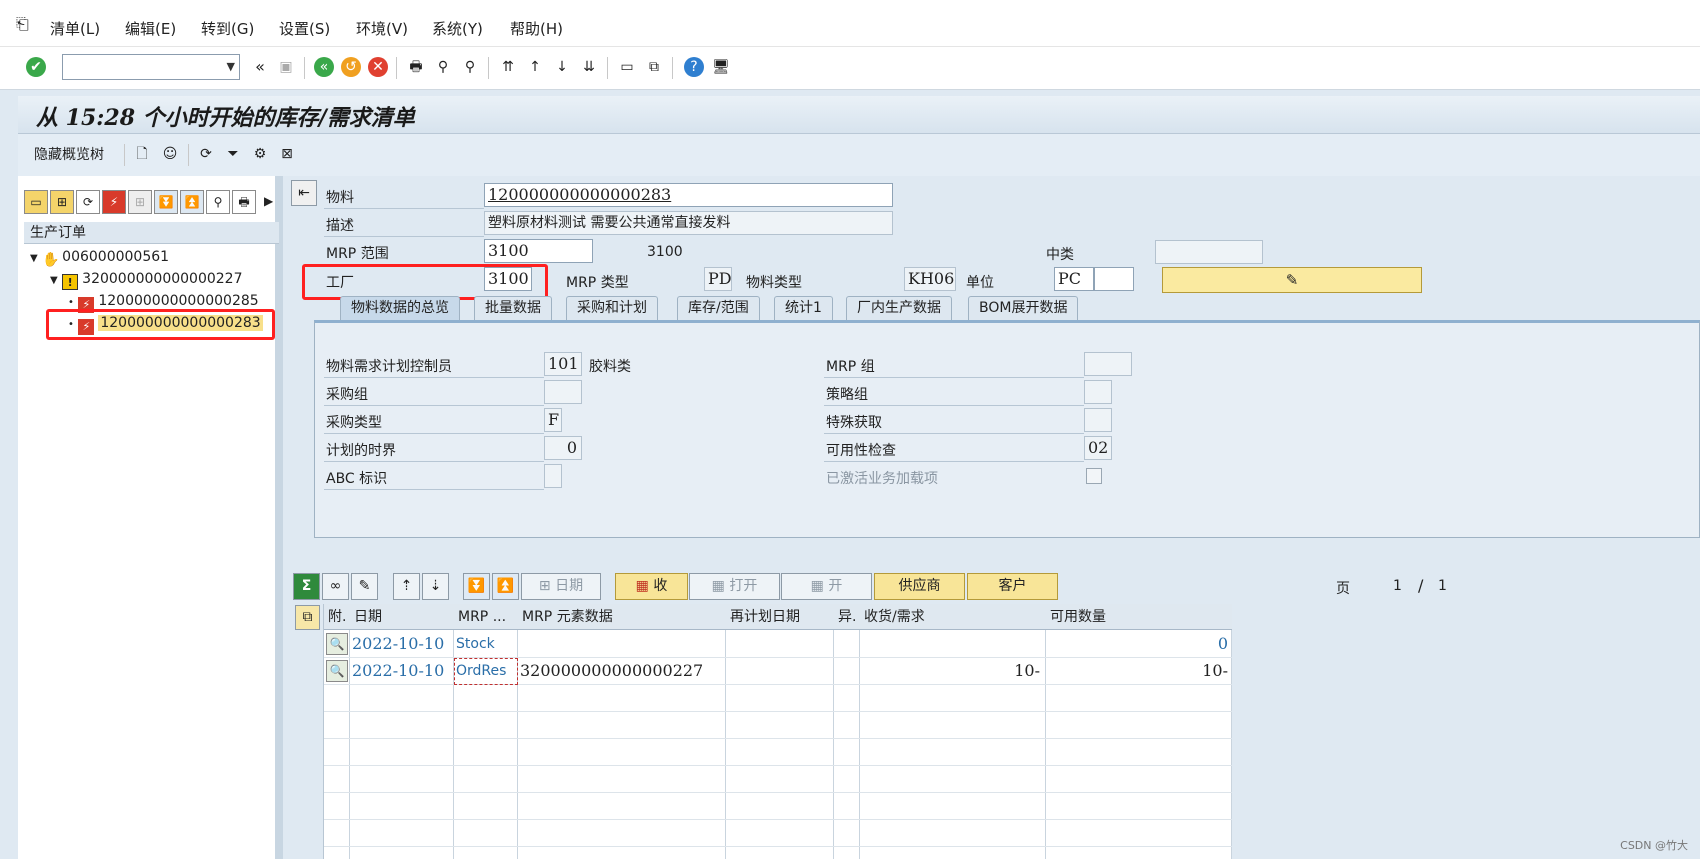  I want to click on menu-settings: 设置(S), so click(304, 28).